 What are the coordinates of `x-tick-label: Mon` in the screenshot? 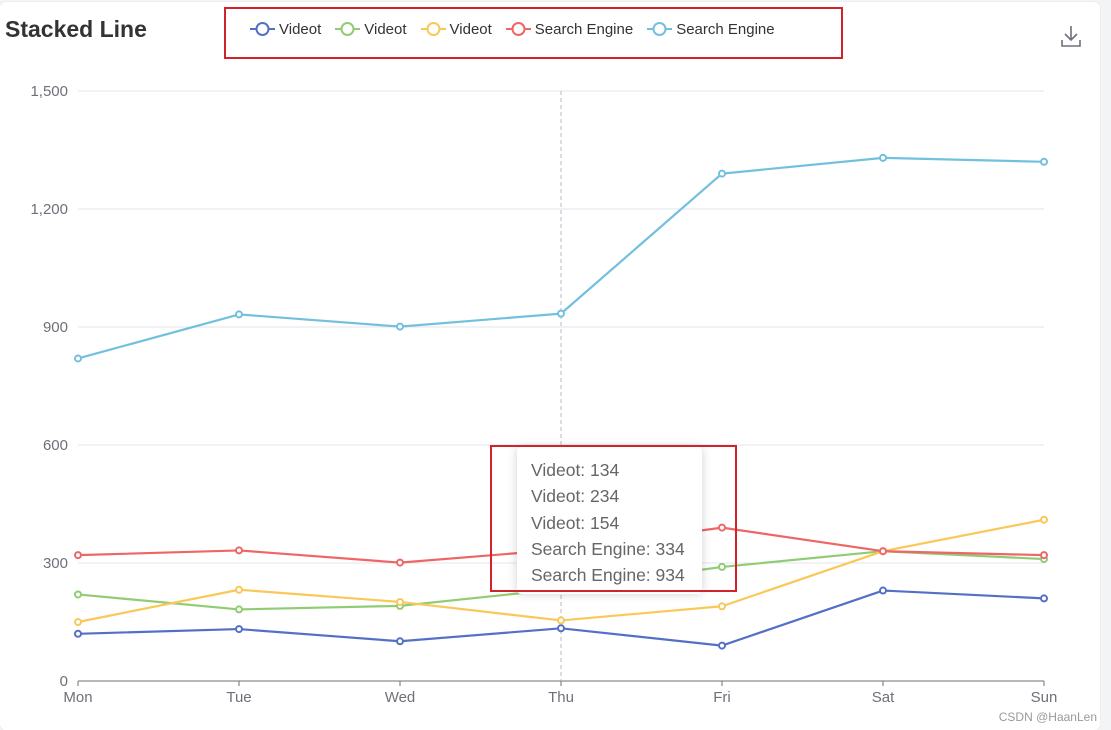 It's located at (77, 697).